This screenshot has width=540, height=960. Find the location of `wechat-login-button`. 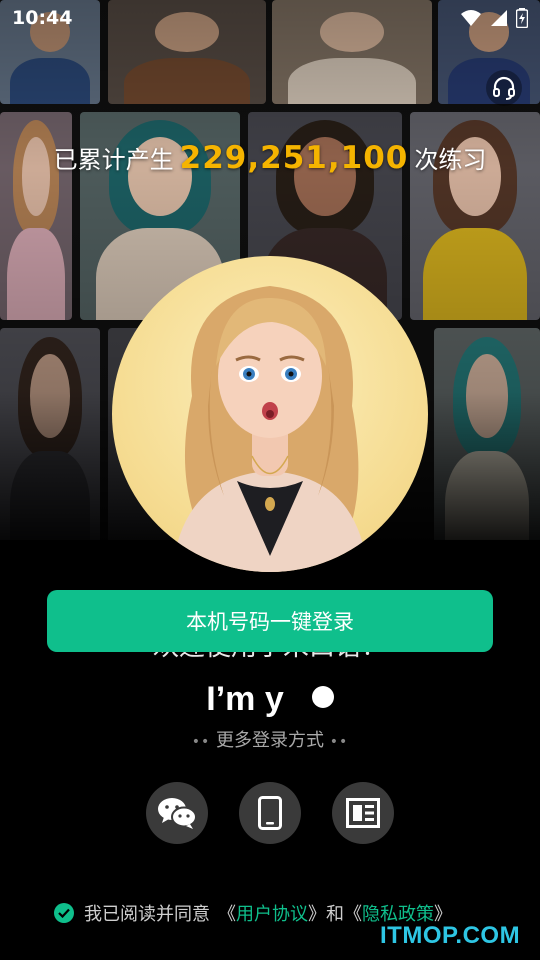

wechat-login-button is located at coordinates (177, 813).